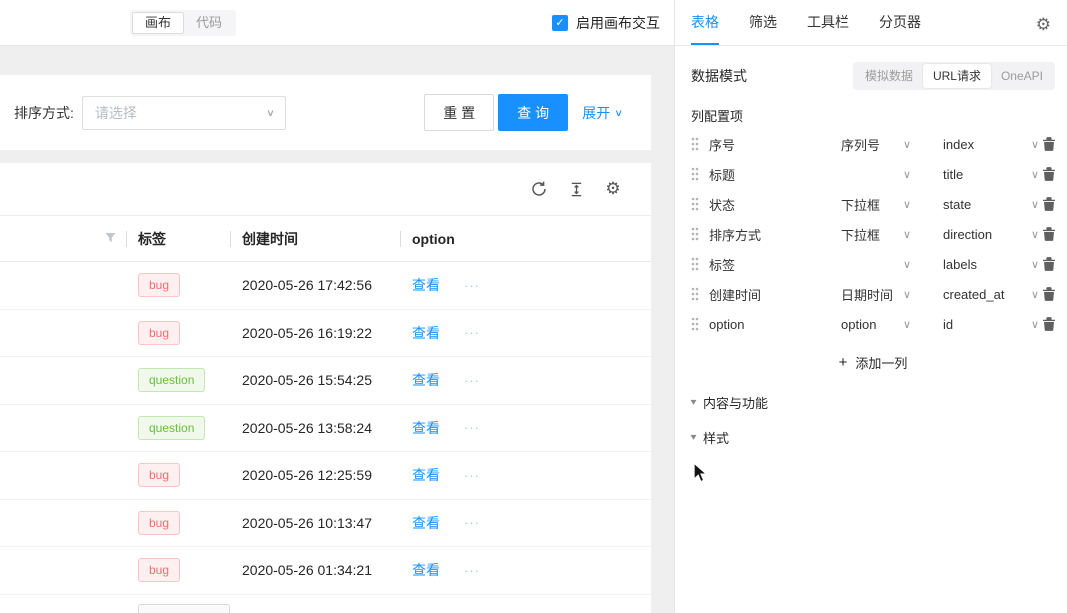  Describe the element at coordinates (459, 112) in the screenshot. I see `reset-button: 重 置` at that location.